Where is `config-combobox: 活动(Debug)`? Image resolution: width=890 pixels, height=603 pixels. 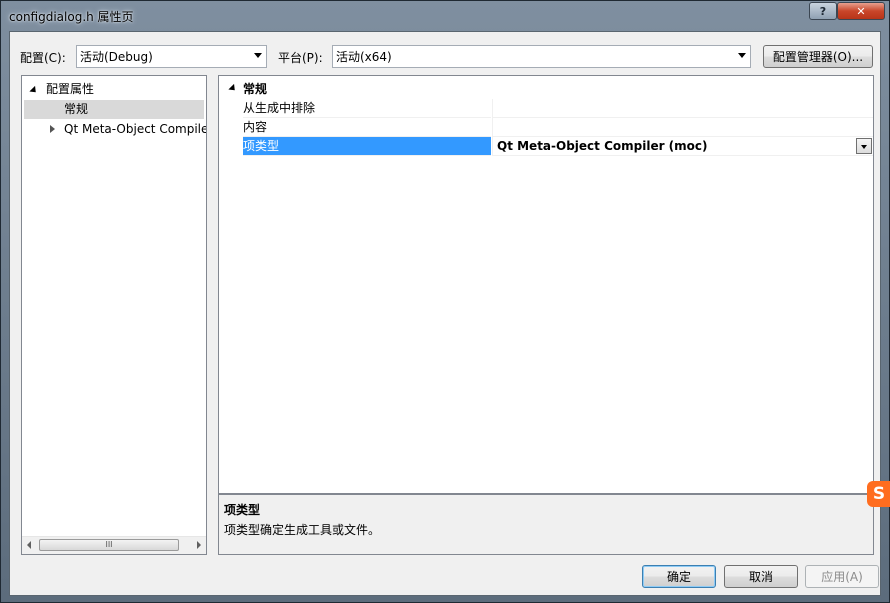
config-combobox: 活动(Debug) is located at coordinates (171, 56).